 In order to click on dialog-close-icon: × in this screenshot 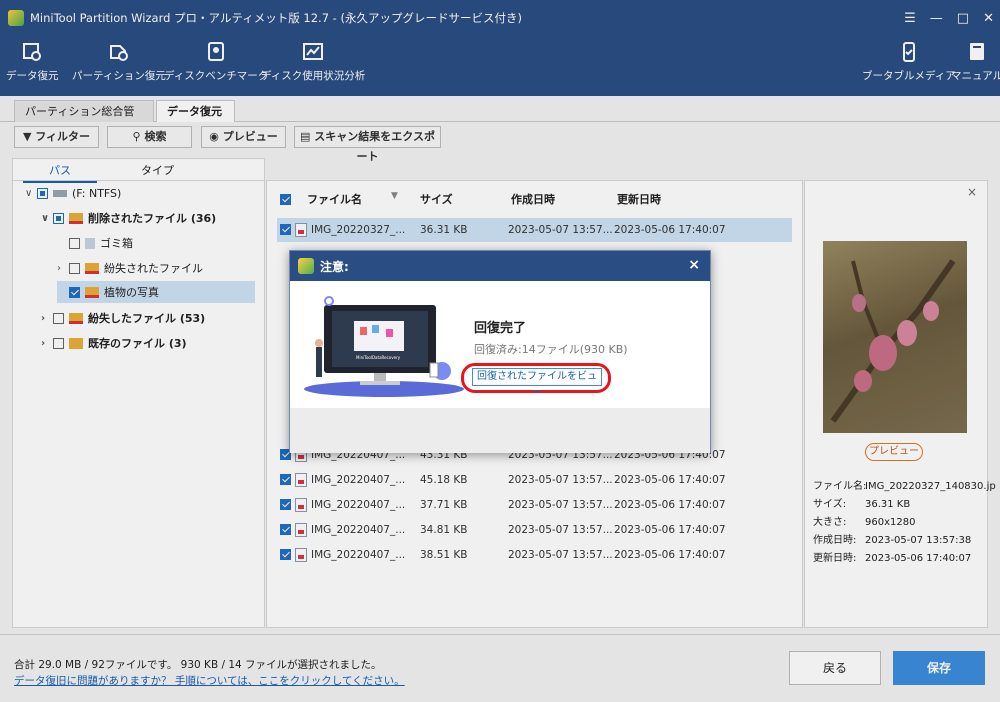, I will do `click(694, 265)`.